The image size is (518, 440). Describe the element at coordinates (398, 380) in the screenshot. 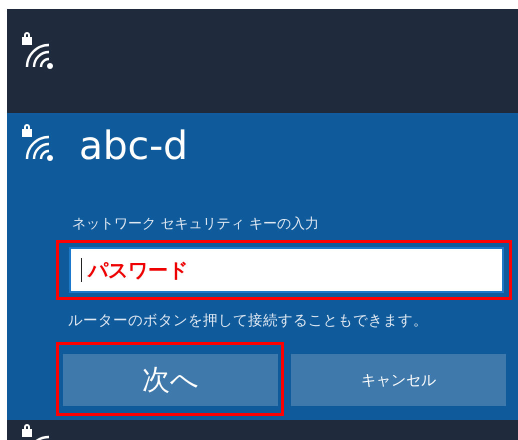

I see `cancel-button: キャンセル` at that location.